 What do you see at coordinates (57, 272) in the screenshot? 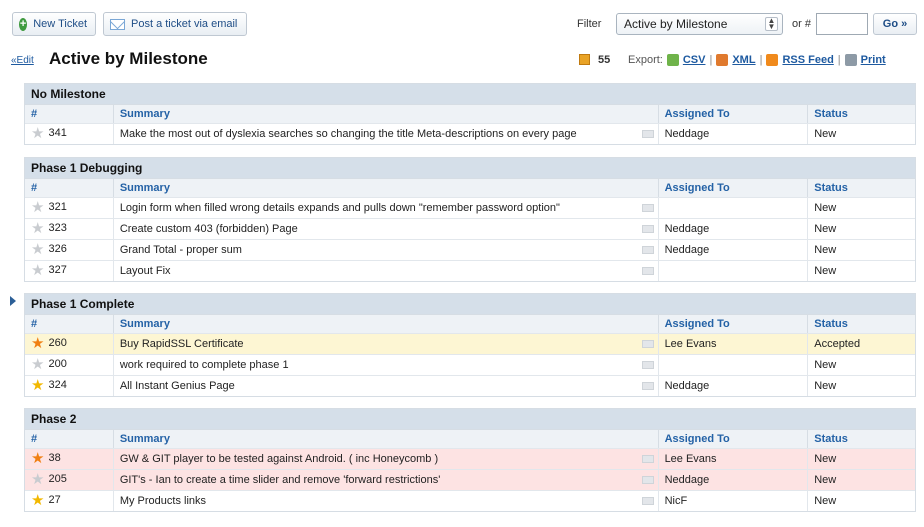
I see `ticket-id: 327` at bounding box center [57, 272].